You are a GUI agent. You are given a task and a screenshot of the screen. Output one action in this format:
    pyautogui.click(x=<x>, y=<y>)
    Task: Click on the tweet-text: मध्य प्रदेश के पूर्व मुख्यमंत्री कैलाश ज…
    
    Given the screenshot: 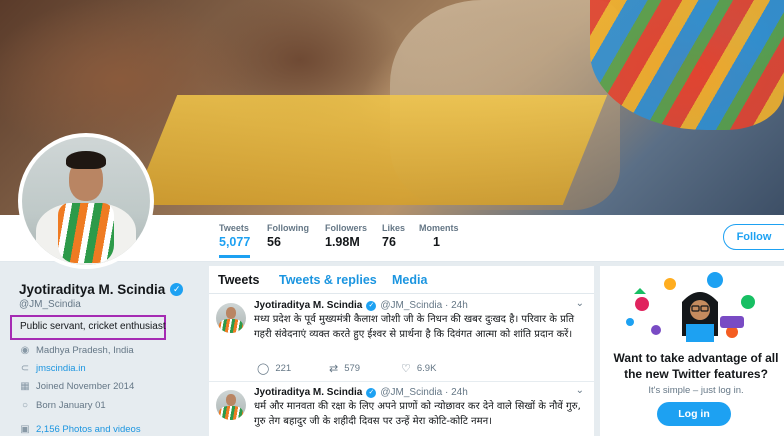 What is the action you would take?
    pyautogui.click(x=414, y=327)
    